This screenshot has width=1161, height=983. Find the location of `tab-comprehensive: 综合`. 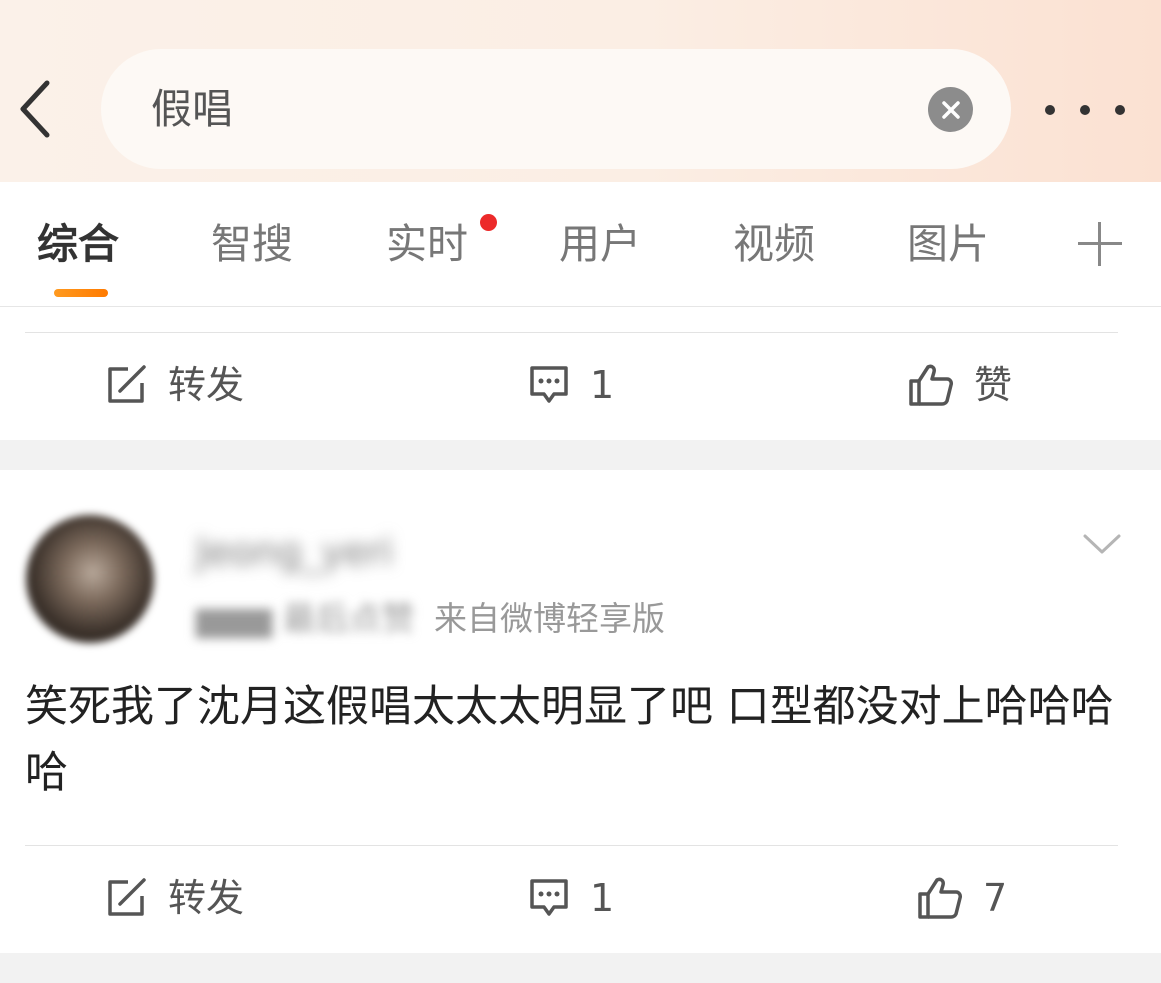

tab-comprehensive: 综合 is located at coordinates (78, 244).